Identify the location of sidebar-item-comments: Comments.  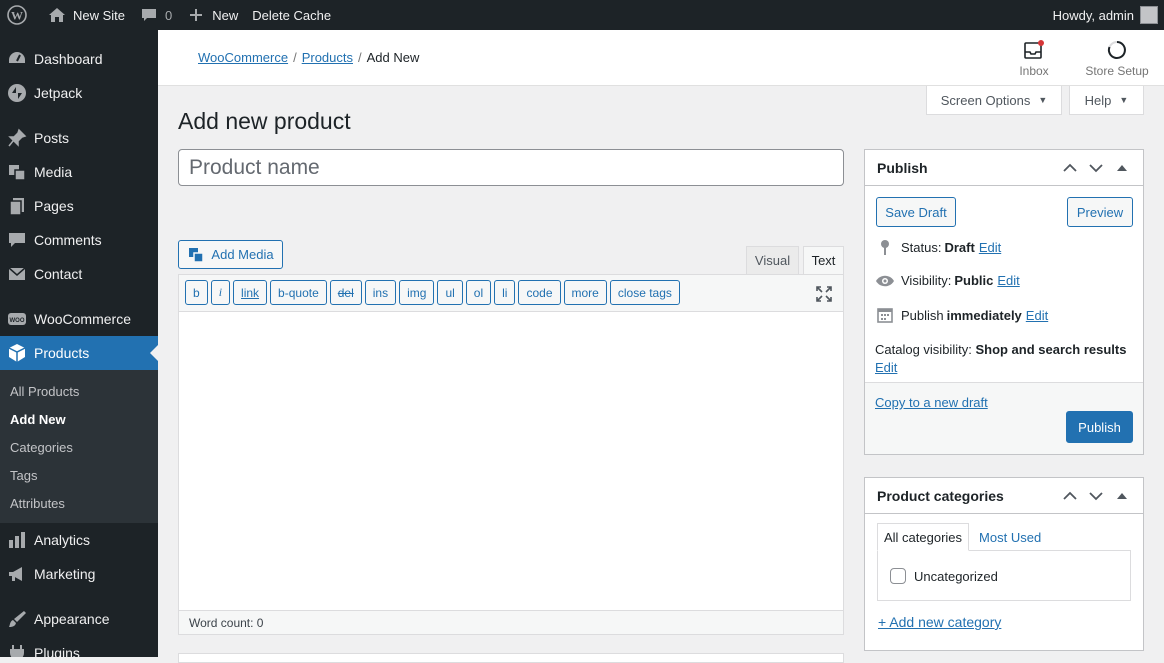
(79, 240).